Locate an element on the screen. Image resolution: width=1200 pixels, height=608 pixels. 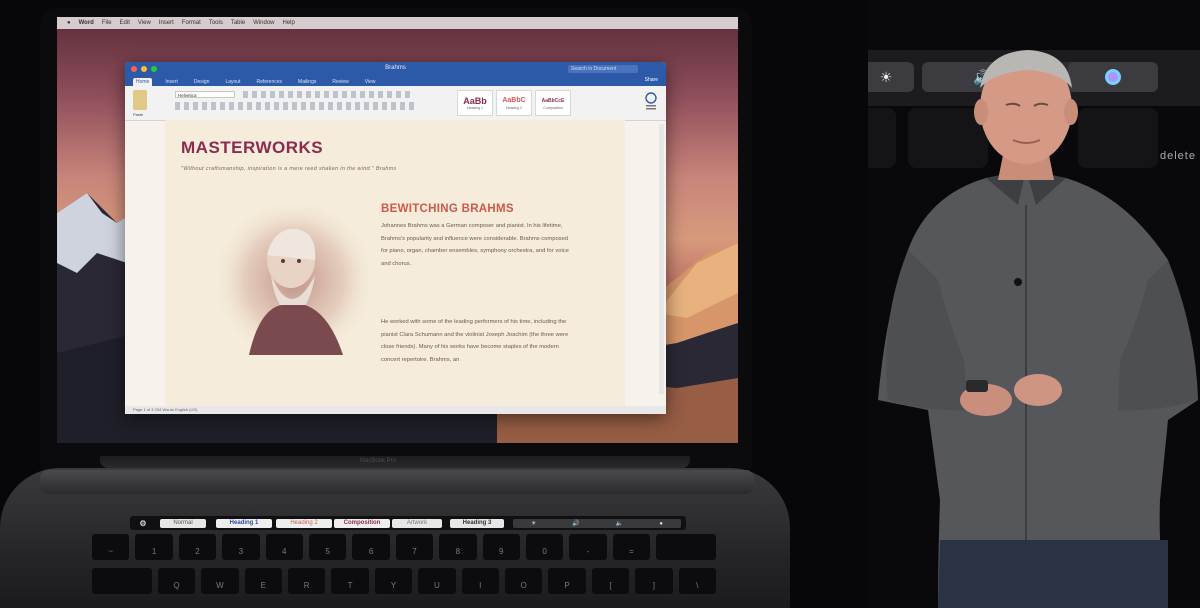
menubar-item: Insert is located at coordinates (166, 23).